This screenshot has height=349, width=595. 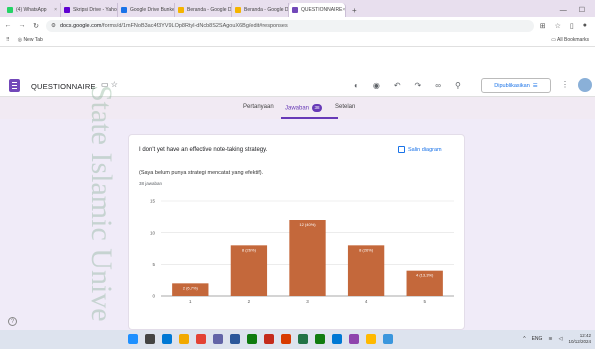 I want to click on profile-icon: ●, so click(x=585, y=26).